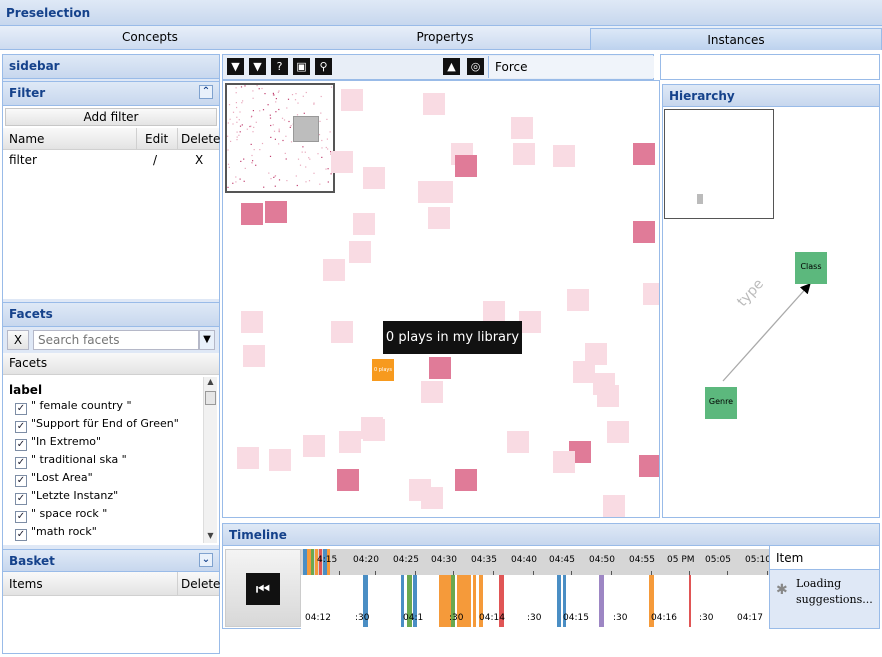 The image size is (882, 657). What do you see at coordinates (279, 66) in the screenshot?
I see `help-icon: ?` at bounding box center [279, 66].